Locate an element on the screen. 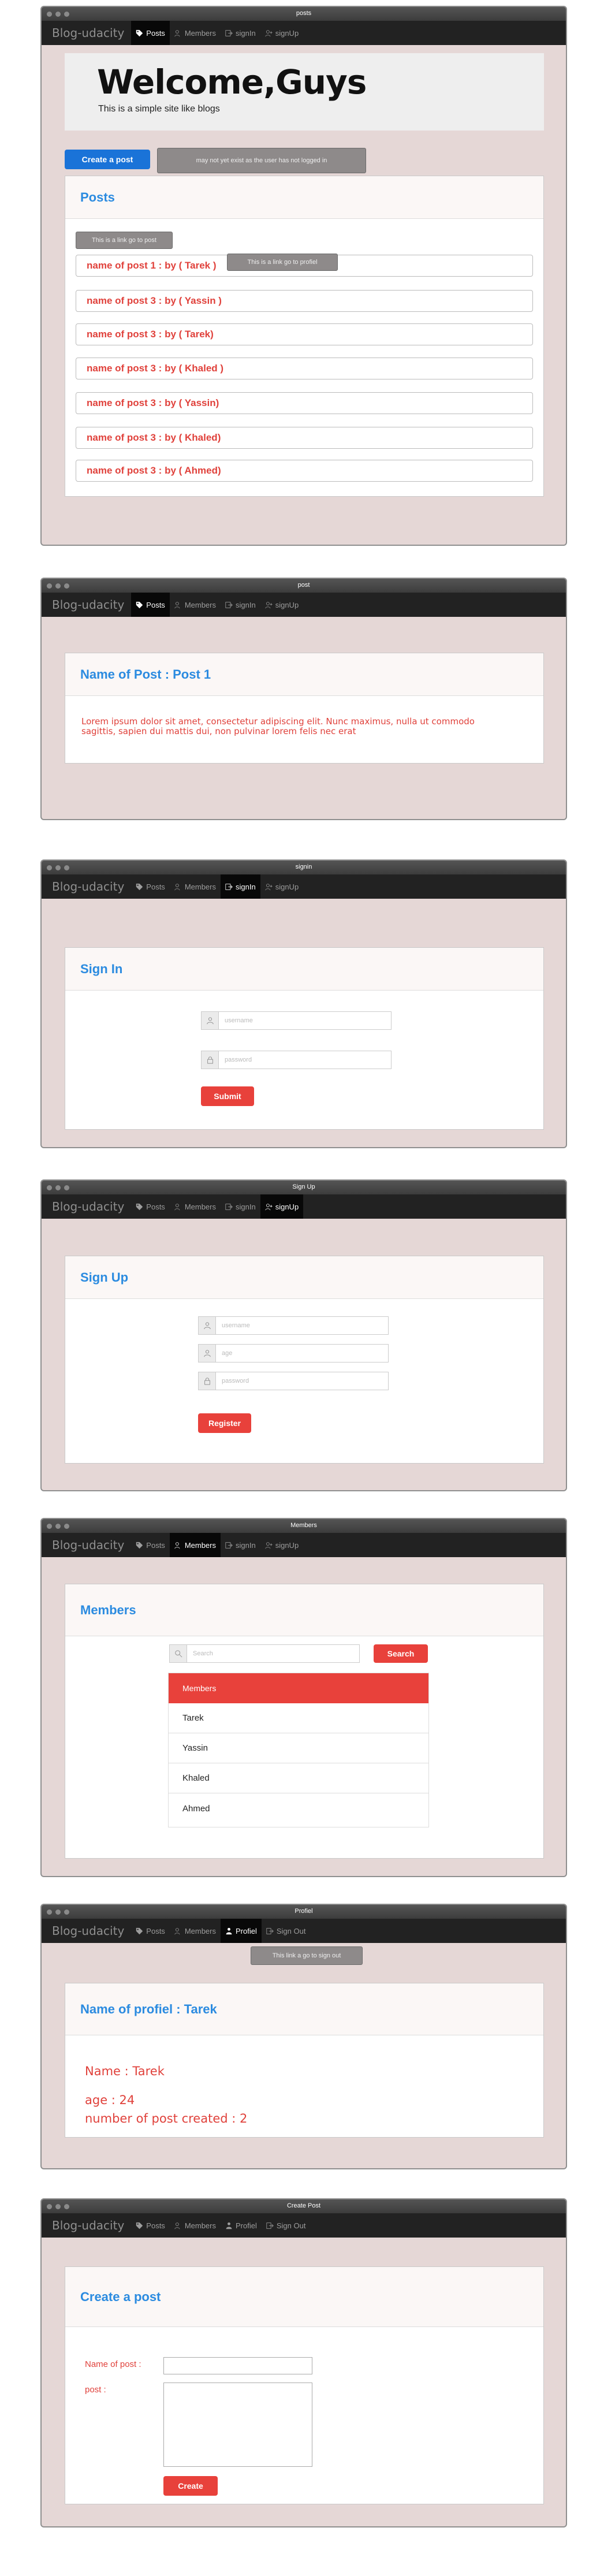 The image size is (589, 2576). user-plus-icon is located at coordinates (269, 1206).